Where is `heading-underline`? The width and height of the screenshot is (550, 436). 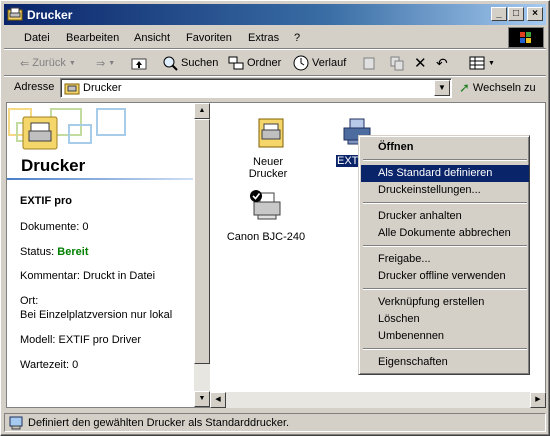 heading-underline is located at coordinates (100, 179).